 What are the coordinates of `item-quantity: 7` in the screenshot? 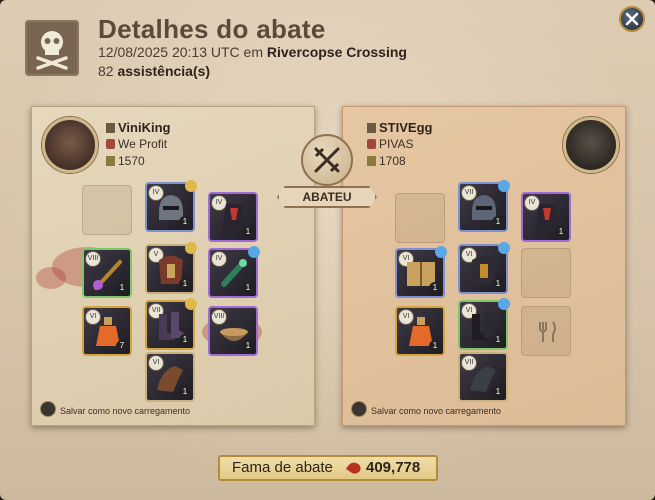 It's located at (122, 346).